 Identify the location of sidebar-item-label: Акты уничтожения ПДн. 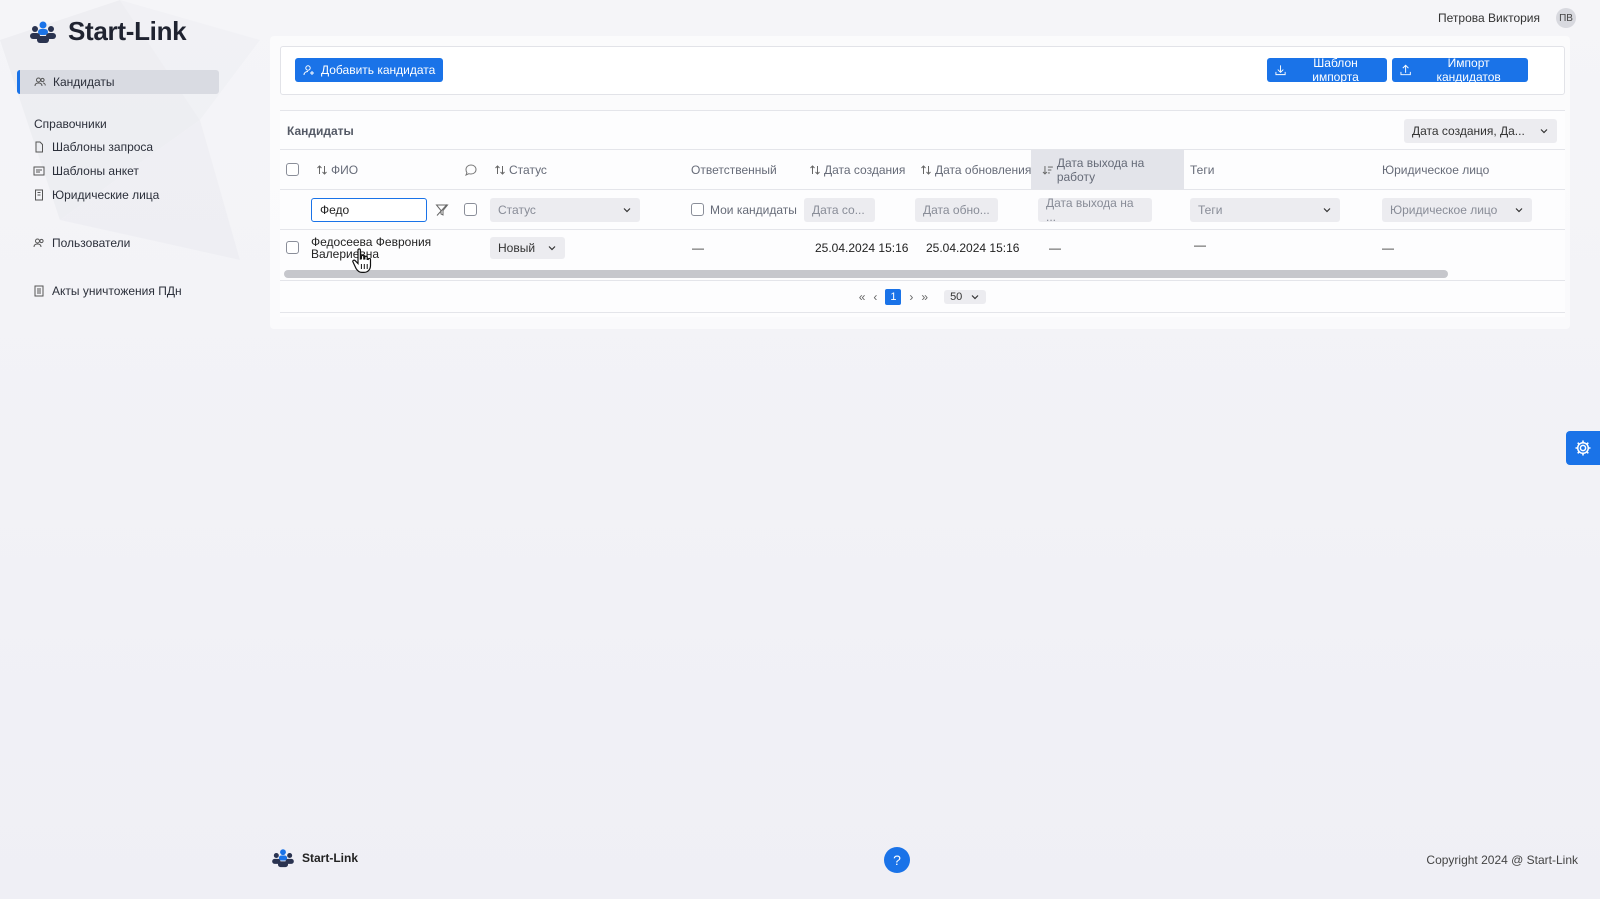
(117, 291).